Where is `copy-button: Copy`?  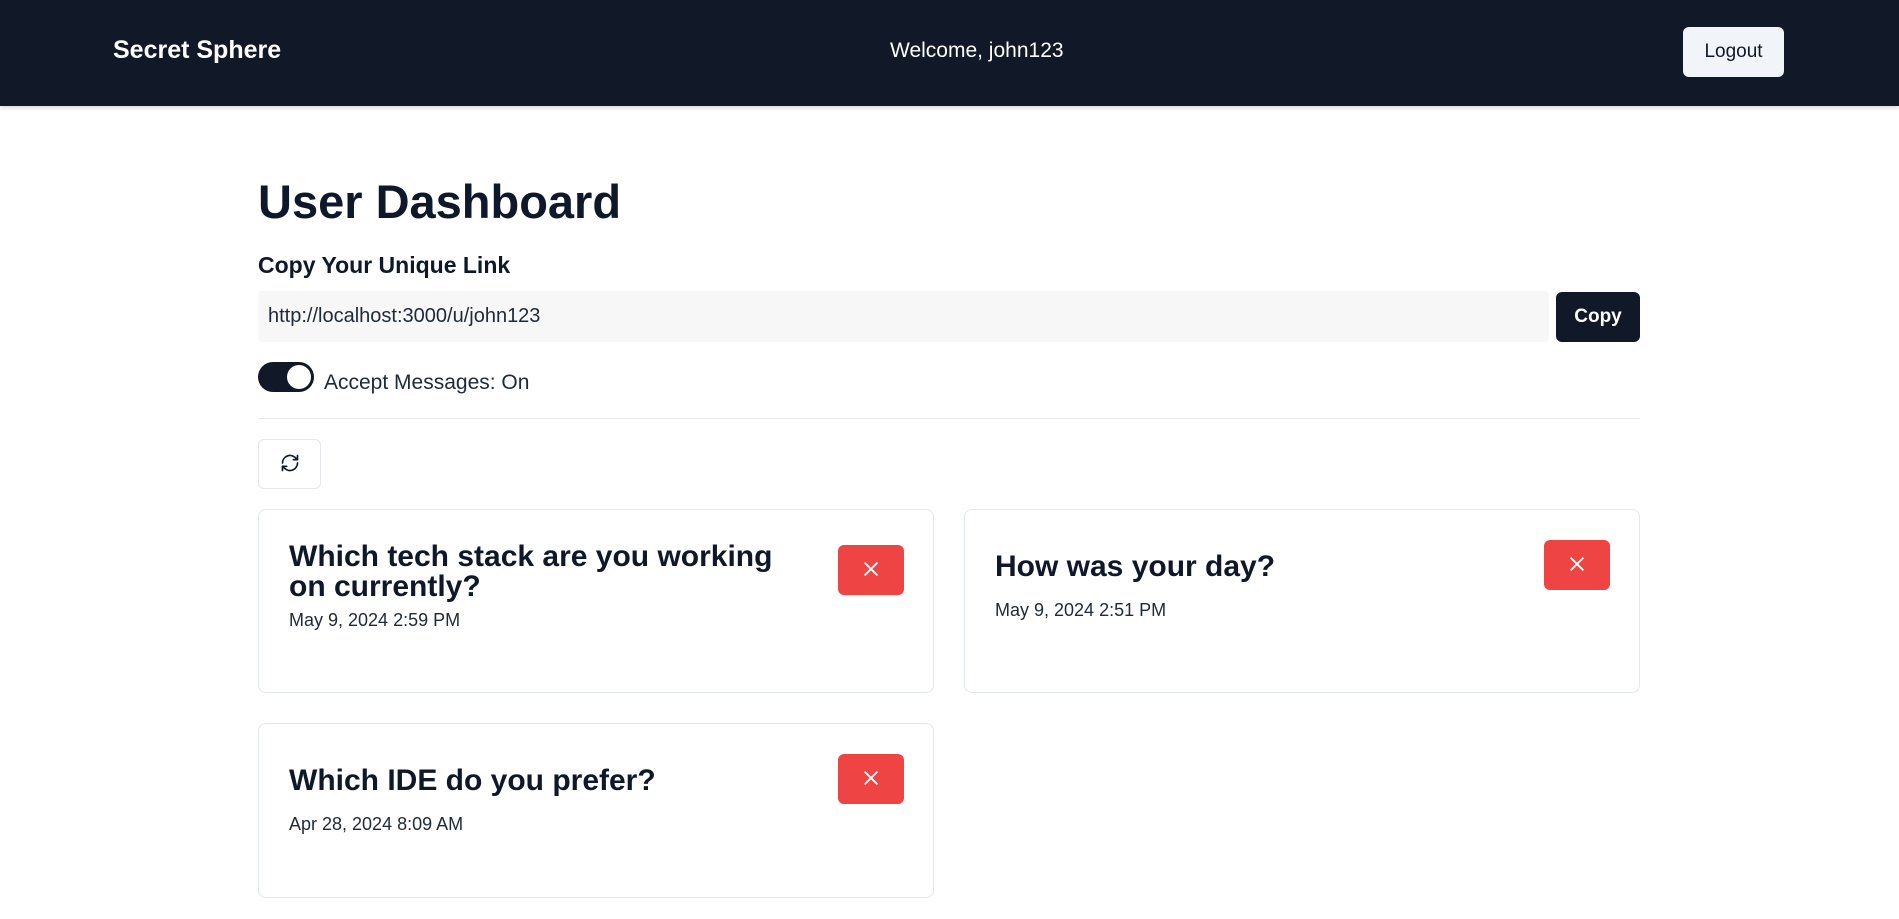
copy-button: Copy is located at coordinates (1598, 317).